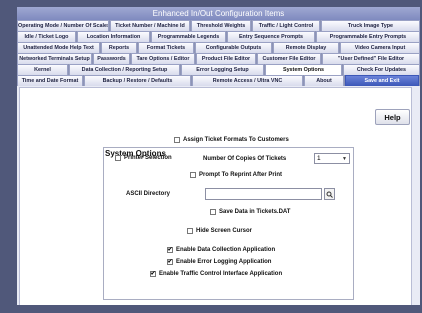 This screenshot has height=313, width=422. Describe the element at coordinates (221, 25) in the screenshot. I see `tab-threshold-weights: Threshold Weights` at that location.